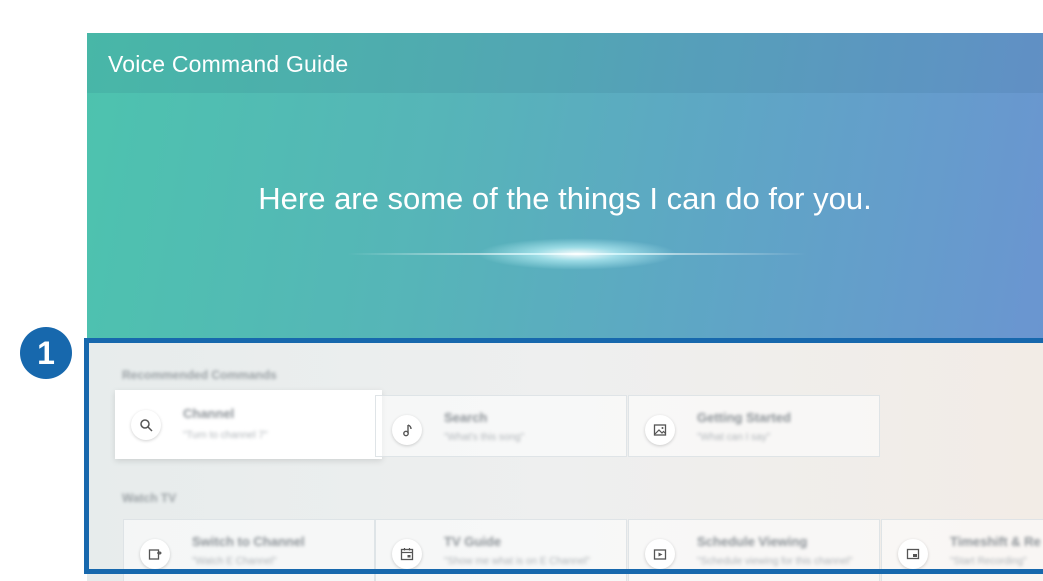 The height and width of the screenshot is (581, 1043). I want to click on voice-wave-glow, so click(577, 254).